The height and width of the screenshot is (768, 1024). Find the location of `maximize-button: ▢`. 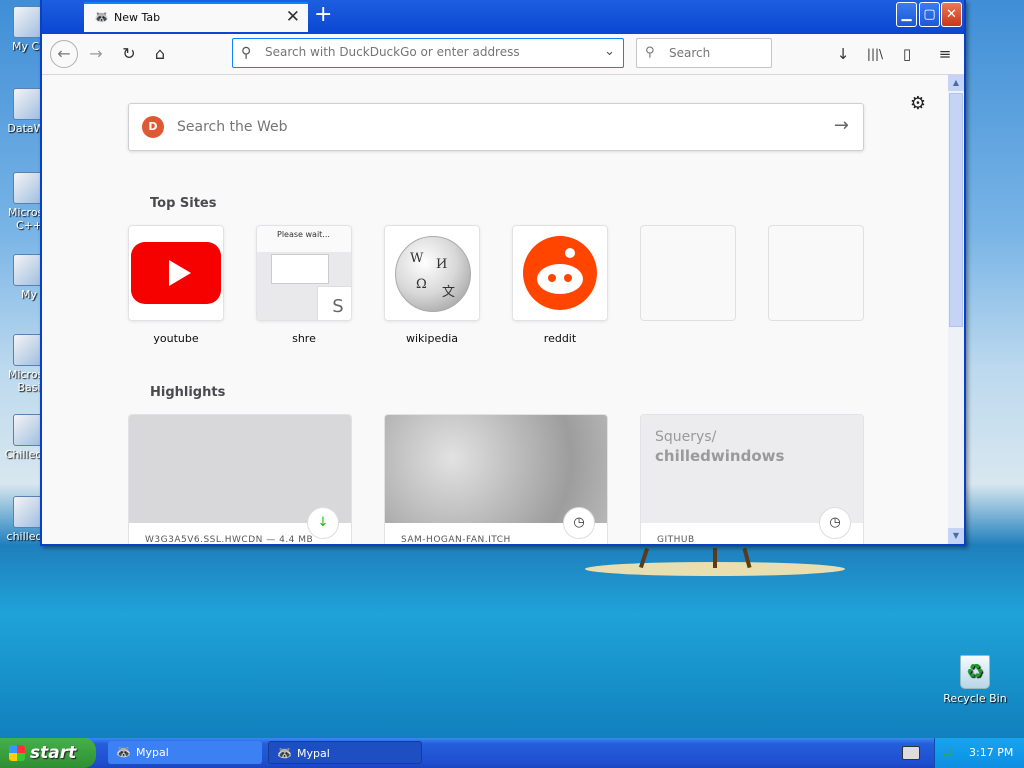

maximize-button: ▢ is located at coordinates (929, 14).